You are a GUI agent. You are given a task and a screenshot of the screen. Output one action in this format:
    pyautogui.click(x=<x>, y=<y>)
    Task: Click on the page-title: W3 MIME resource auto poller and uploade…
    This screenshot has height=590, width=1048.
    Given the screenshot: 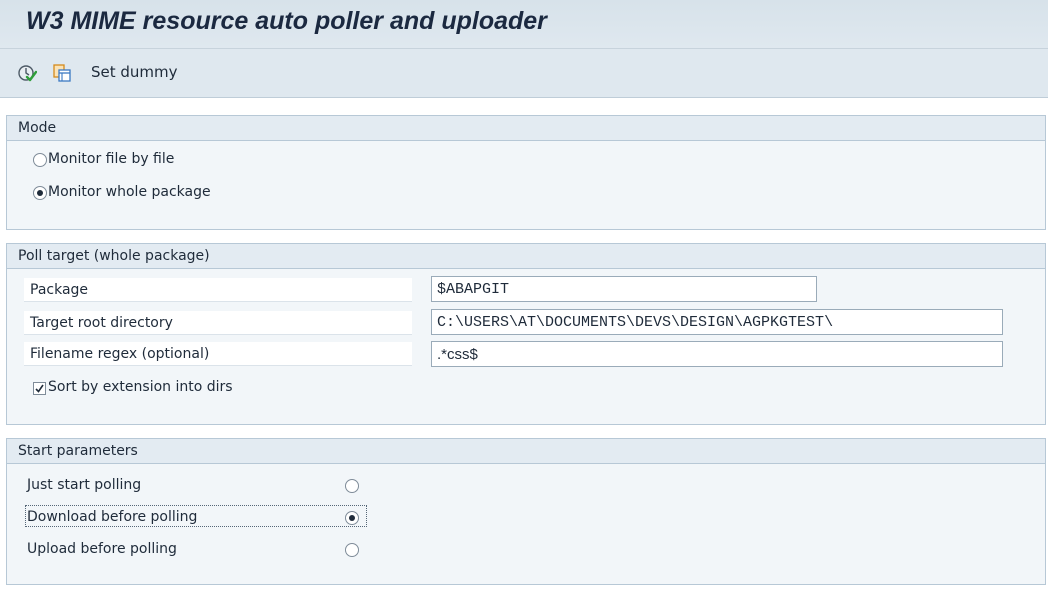 What is the action you would take?
    pyautogui.click(x=286, y=21)
    